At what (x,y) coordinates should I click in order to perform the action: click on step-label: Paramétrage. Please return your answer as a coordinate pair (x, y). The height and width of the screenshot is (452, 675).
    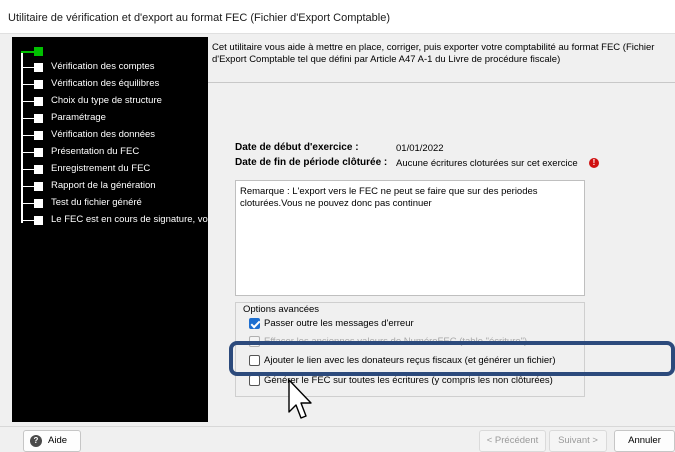
    Looking at the image, I should click on (78, 117).